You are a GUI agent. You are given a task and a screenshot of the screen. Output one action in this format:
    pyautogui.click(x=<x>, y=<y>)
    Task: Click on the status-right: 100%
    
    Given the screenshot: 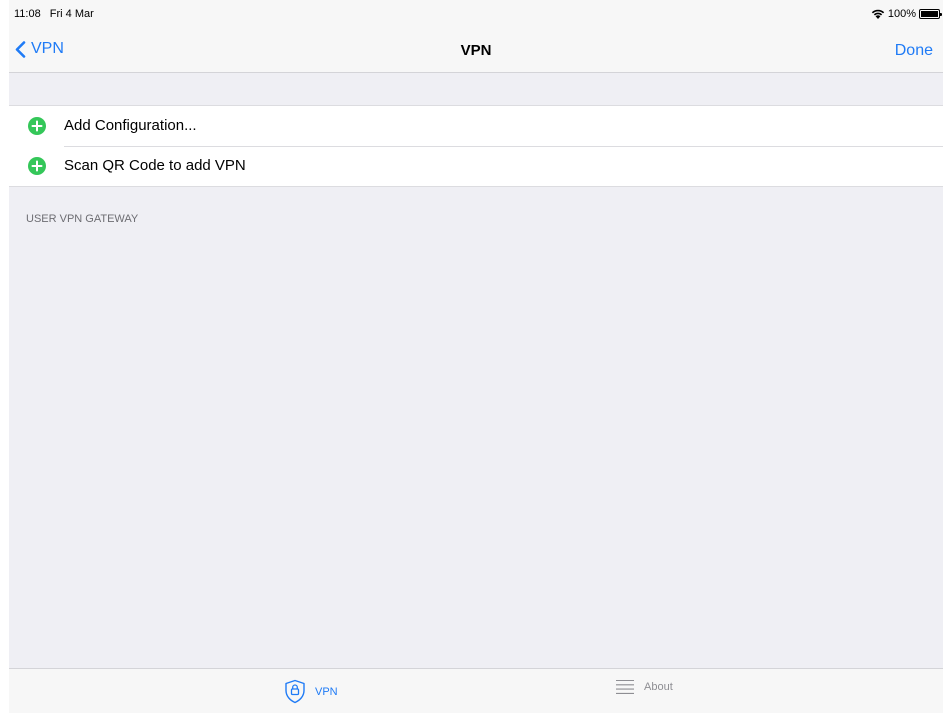 What is the action you would take?
    pyautogui.click(x=906, y=14)
    